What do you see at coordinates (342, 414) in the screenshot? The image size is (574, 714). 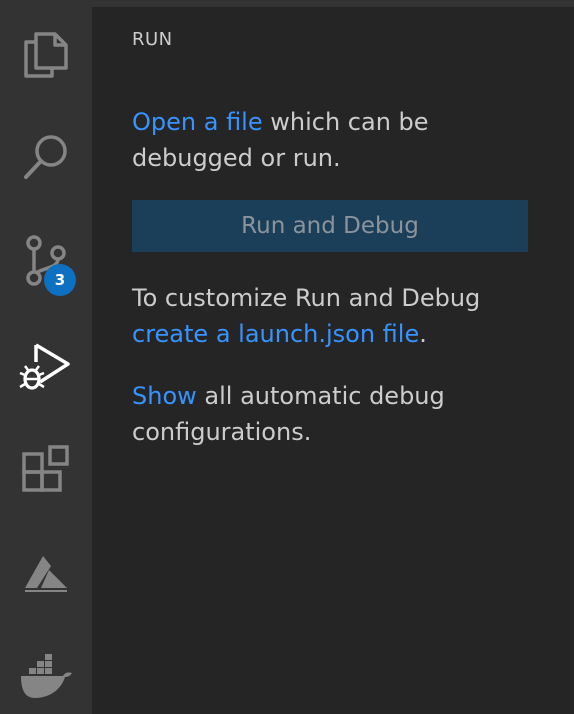 I see `show-configurations-message: Show all automatic debug configurations.` at bounding box center [342, 414].